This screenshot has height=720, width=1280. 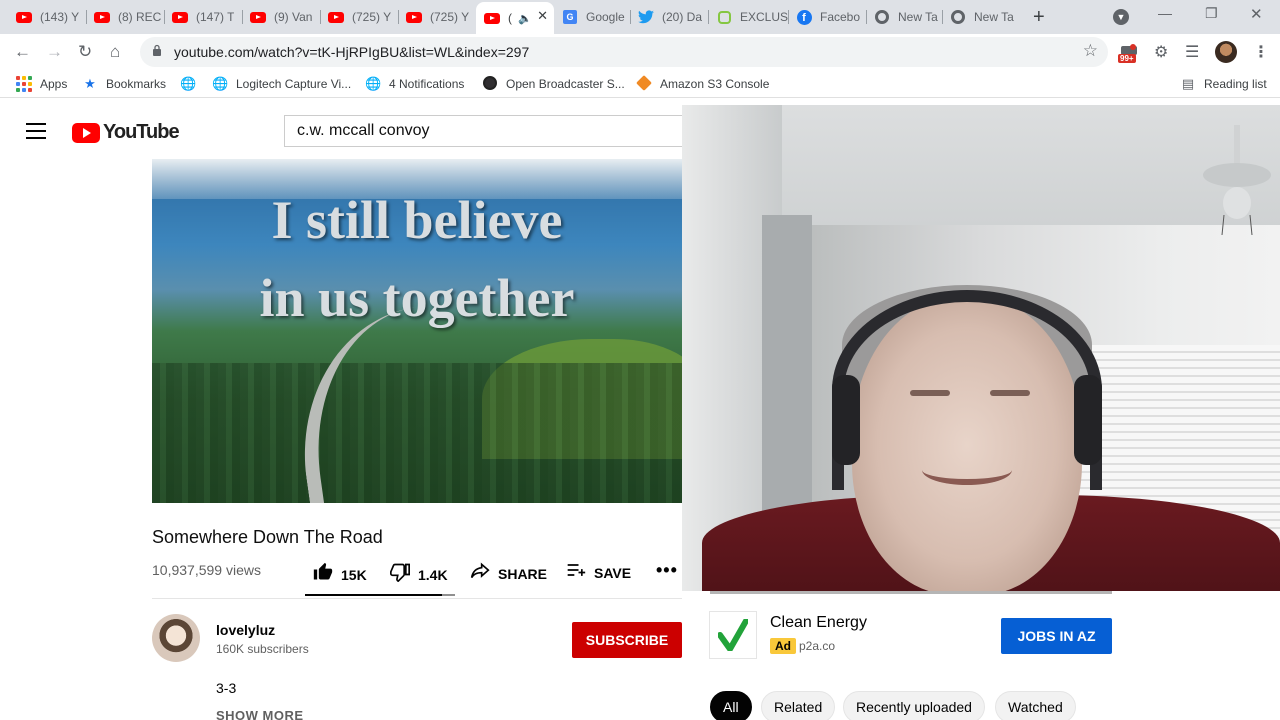 I want to click on save-label: SAVE, so click(x=613, y=572).